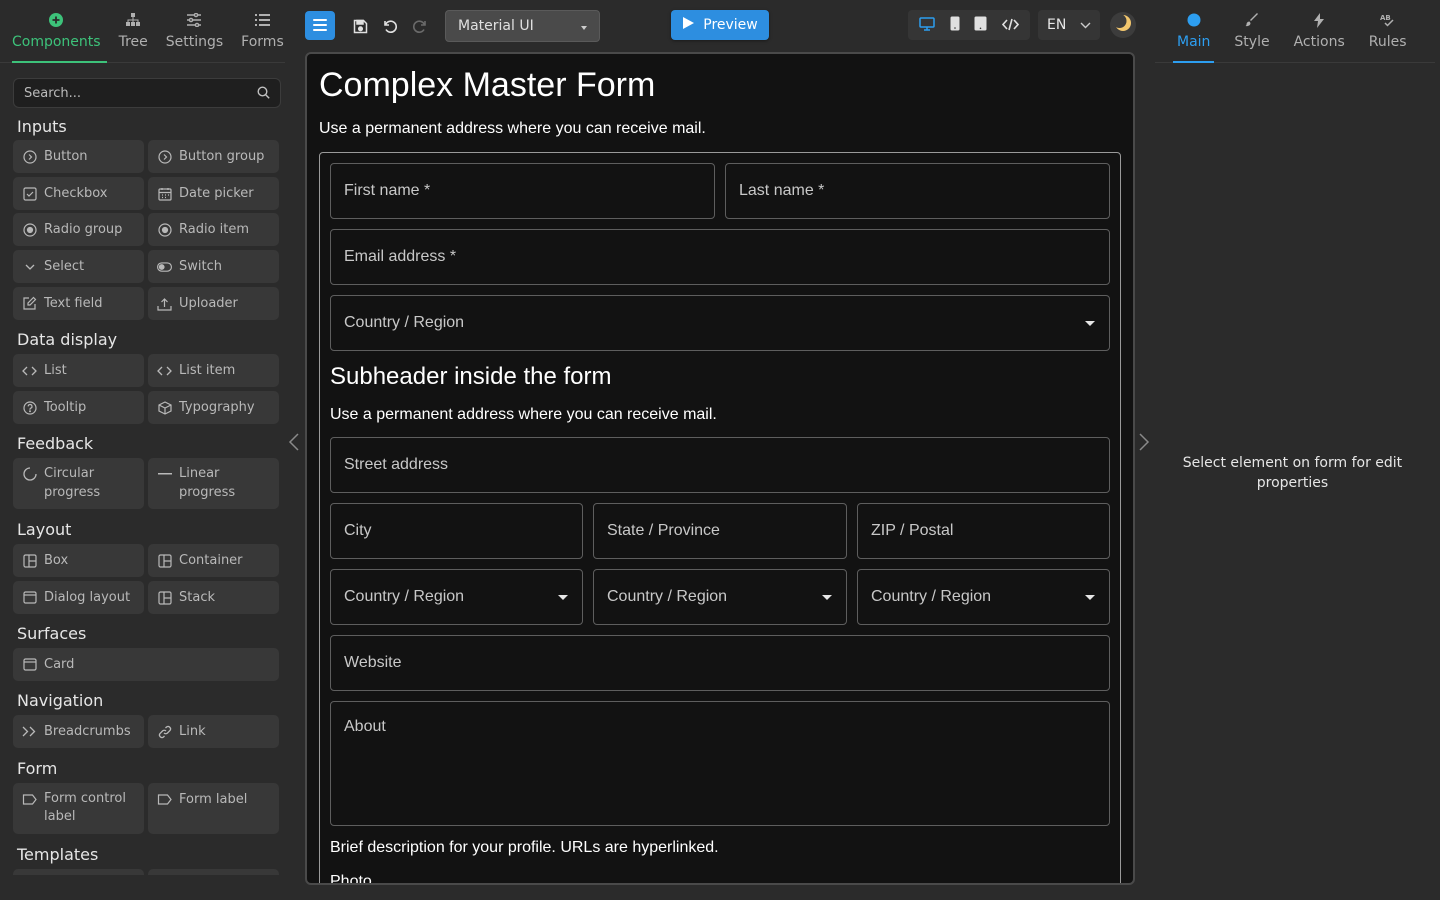  I want to click on moon-icon, so click(1122, 25).